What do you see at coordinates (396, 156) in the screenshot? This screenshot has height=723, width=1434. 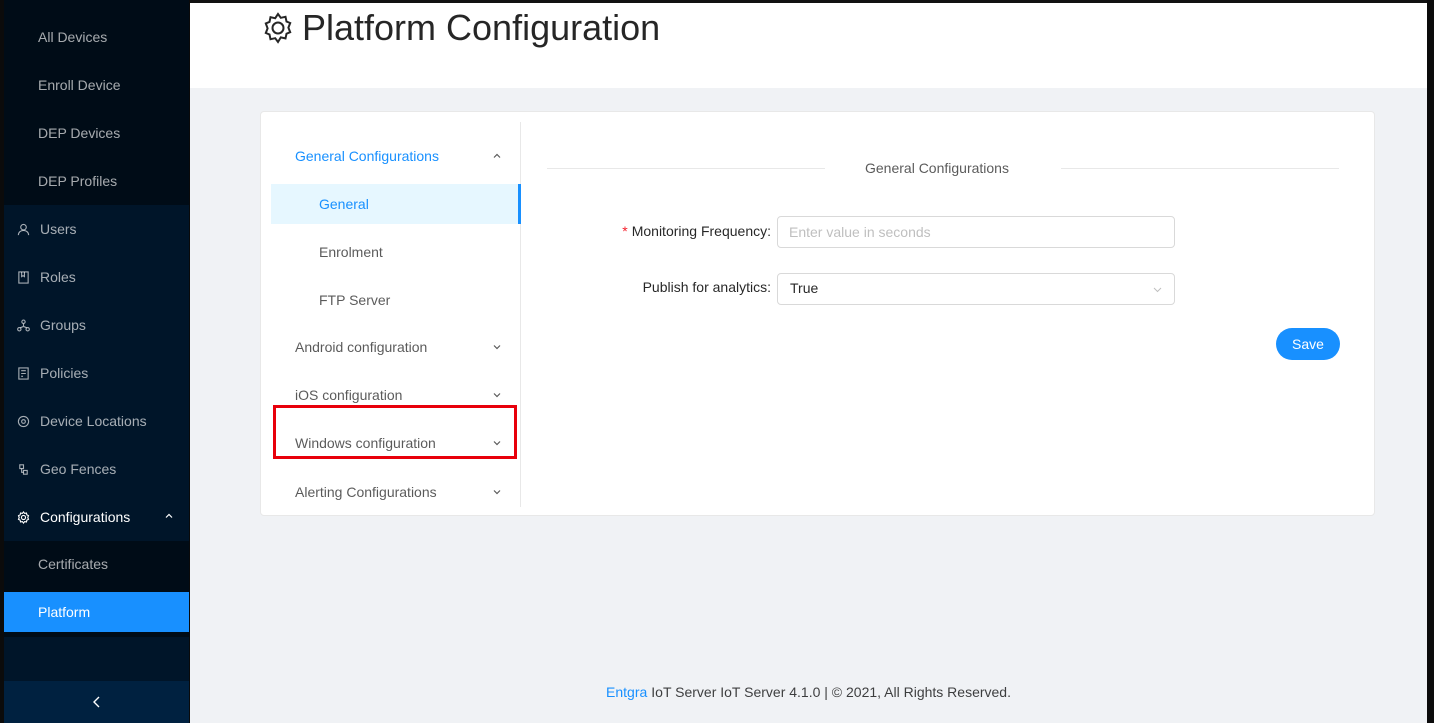 I see `config-group-general: General Configurations` at bounding box center [396, 156].